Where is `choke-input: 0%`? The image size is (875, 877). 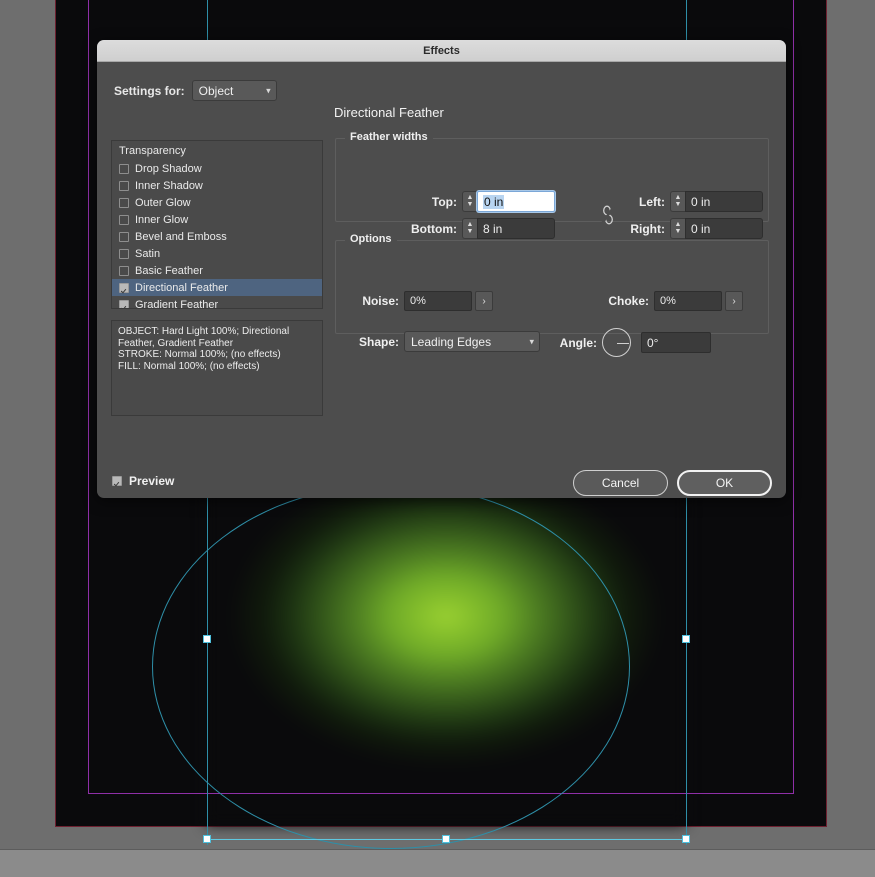
choke-input: 0% is located at coordinates (688, 301).